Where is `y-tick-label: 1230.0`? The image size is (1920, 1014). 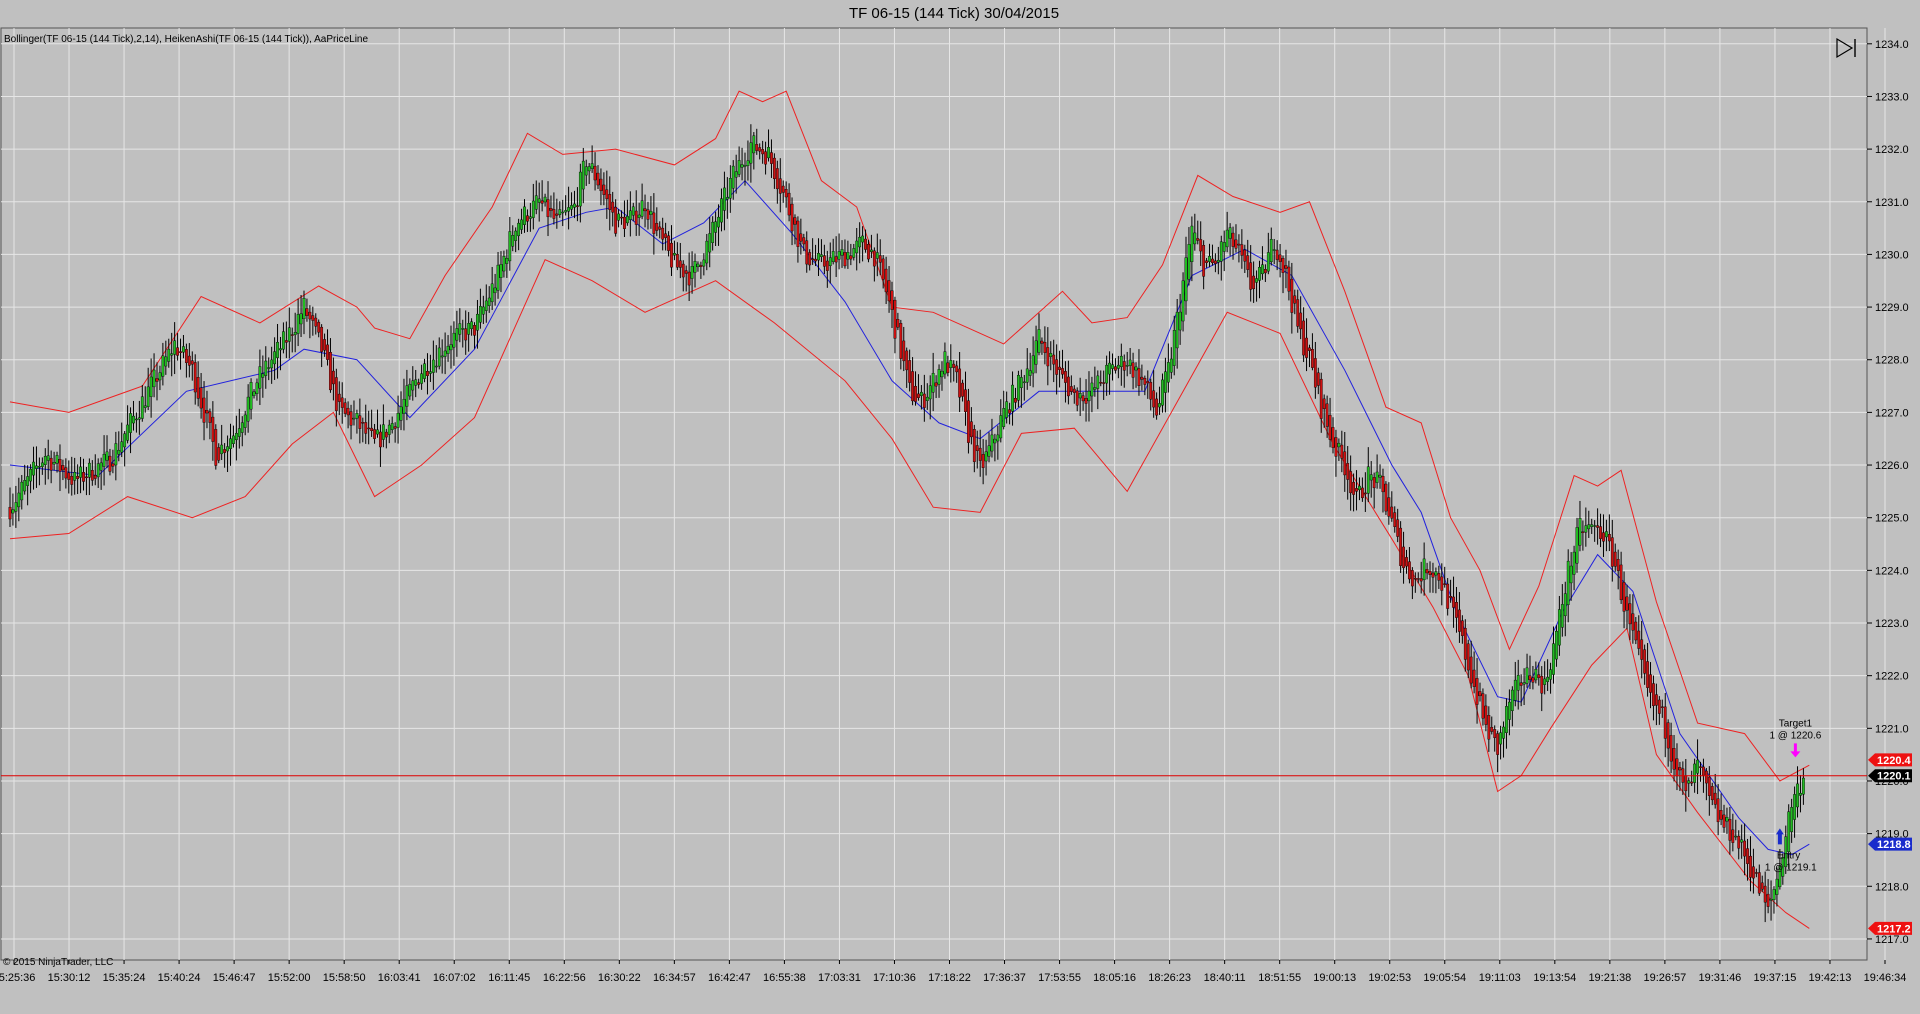
y-tick-label: 1230.0 is located at coordinates (1892, 255).